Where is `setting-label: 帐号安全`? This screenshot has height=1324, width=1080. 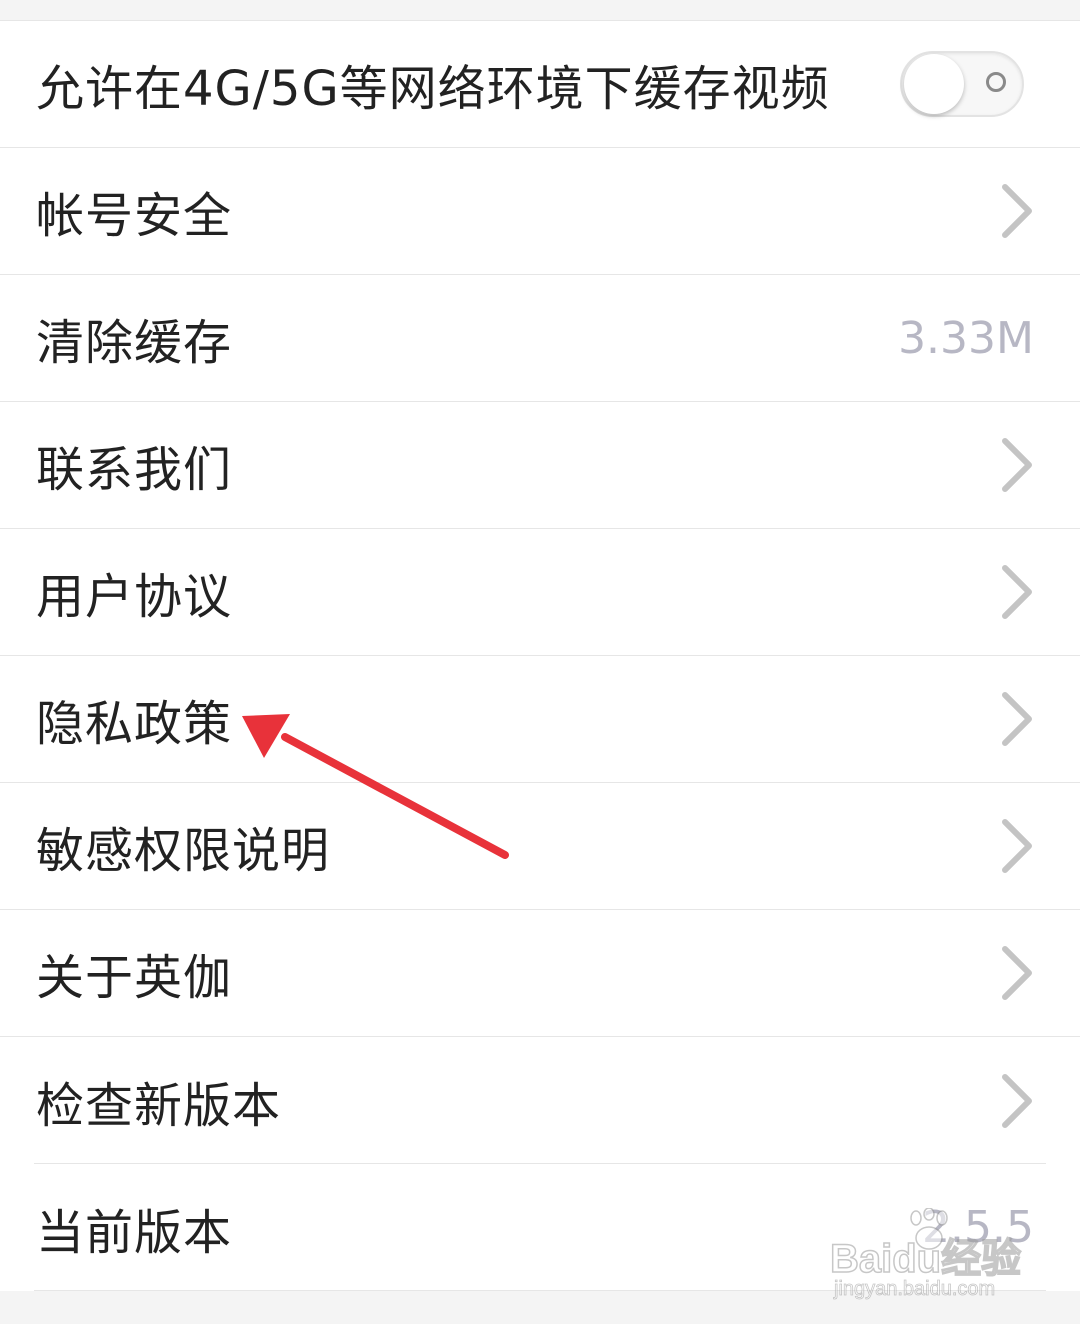
setting-label: 帐号安全 is located at coordinates (134, 216).